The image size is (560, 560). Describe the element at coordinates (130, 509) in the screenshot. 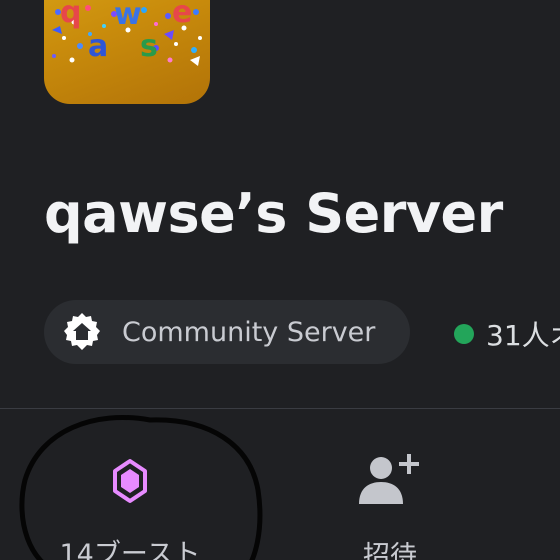

I see `boost-button: 14ブースト` at that location.